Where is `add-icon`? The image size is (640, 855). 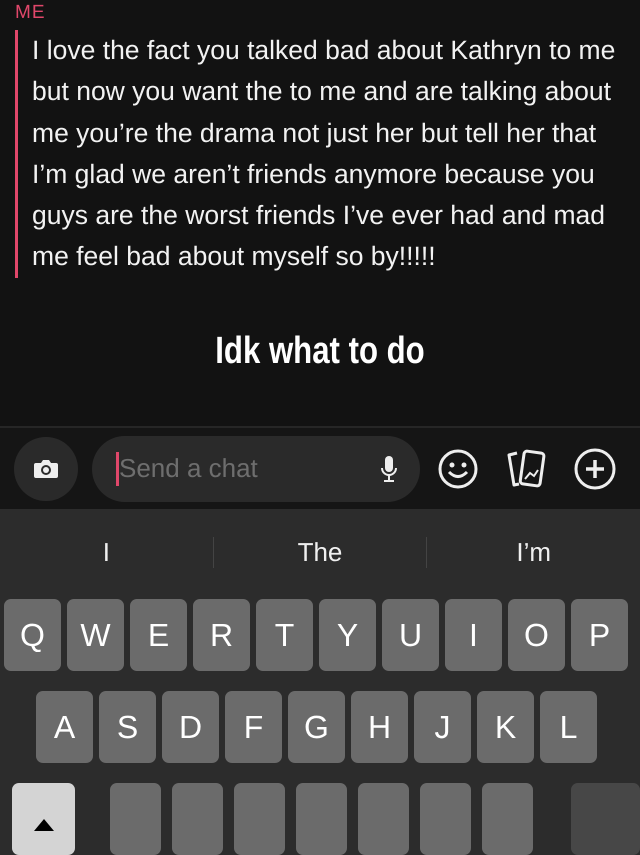 add-icon is located at coordinates (595, 469).